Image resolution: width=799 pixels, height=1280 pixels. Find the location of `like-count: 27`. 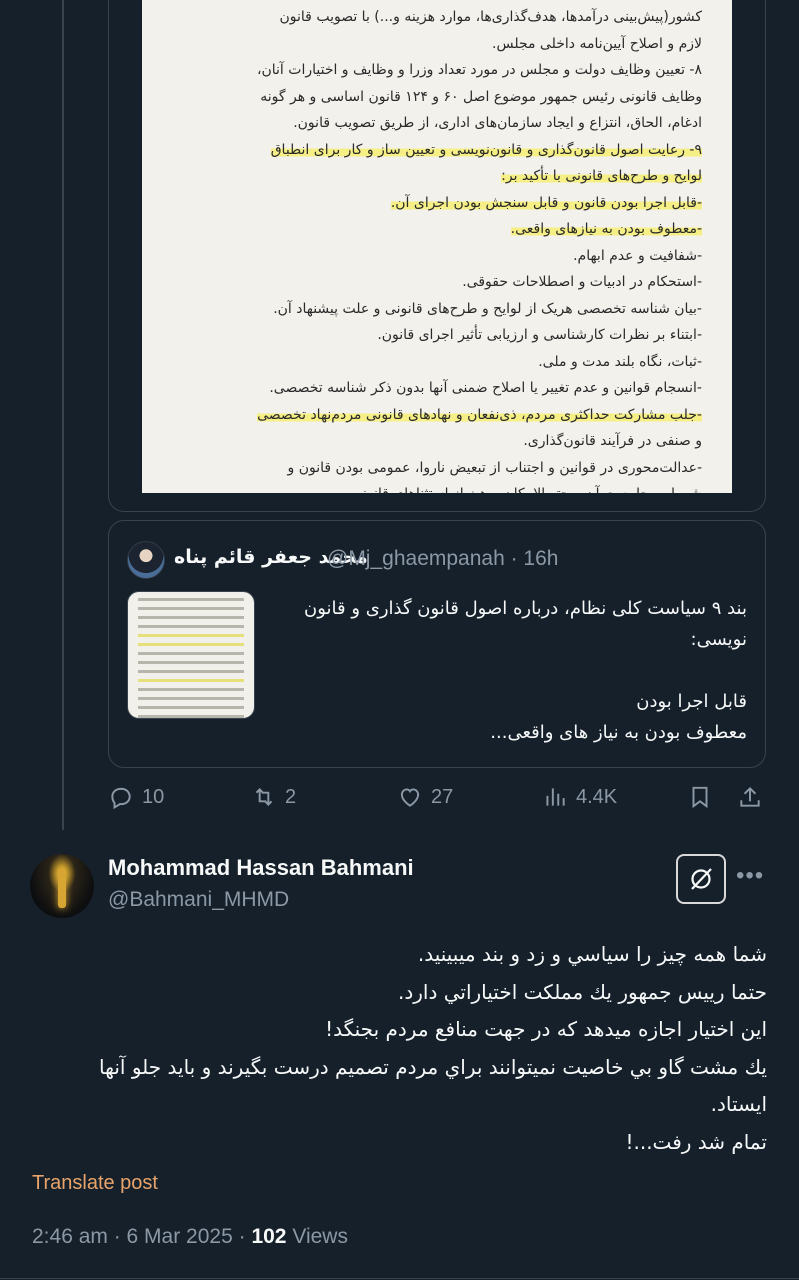

like-count: 27 is located at coordinates (442, 796).